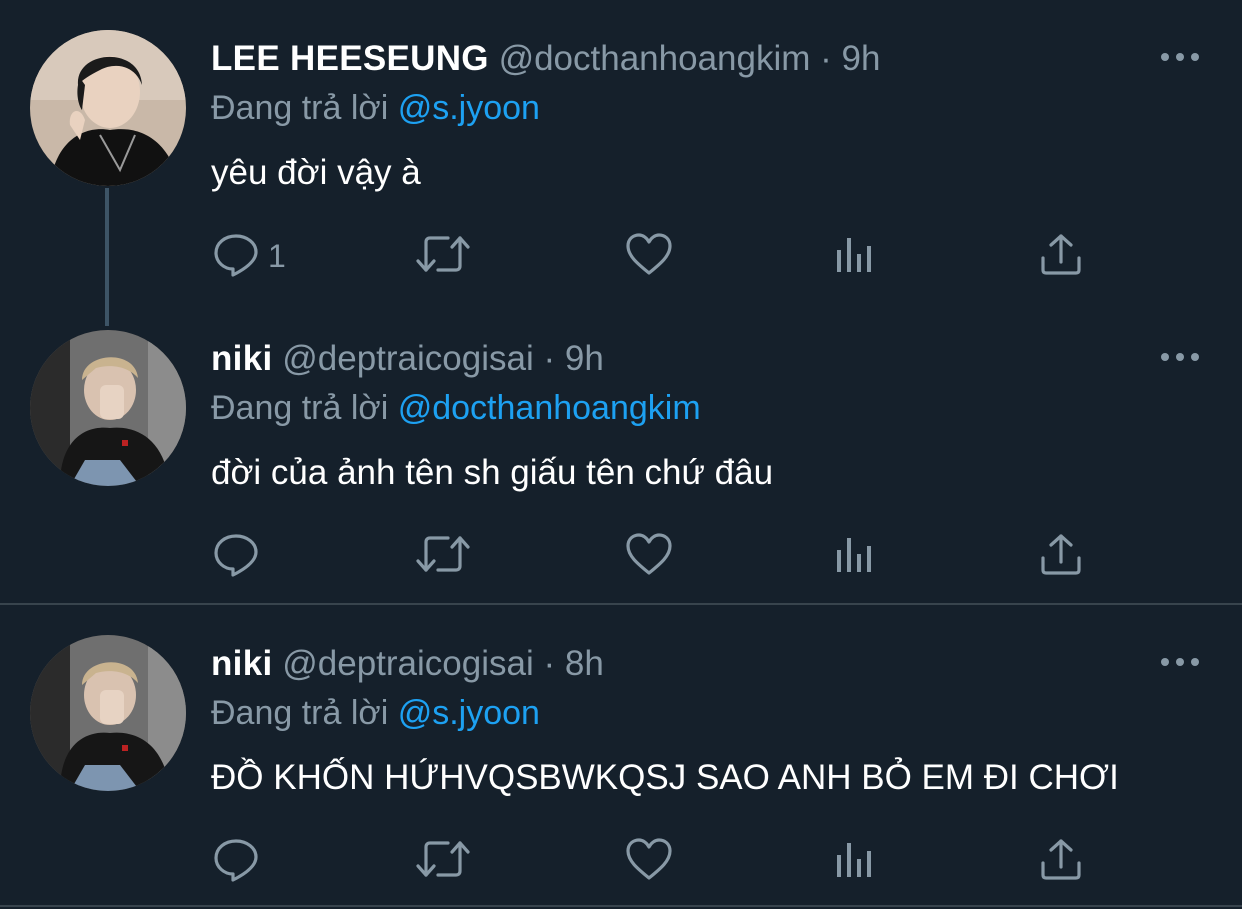 This screenshot has width=1242, height=909. Describe the element at coordinates (655, 58) in the screenshot. I see `user-handle: @docthanhoangkim` at that location.